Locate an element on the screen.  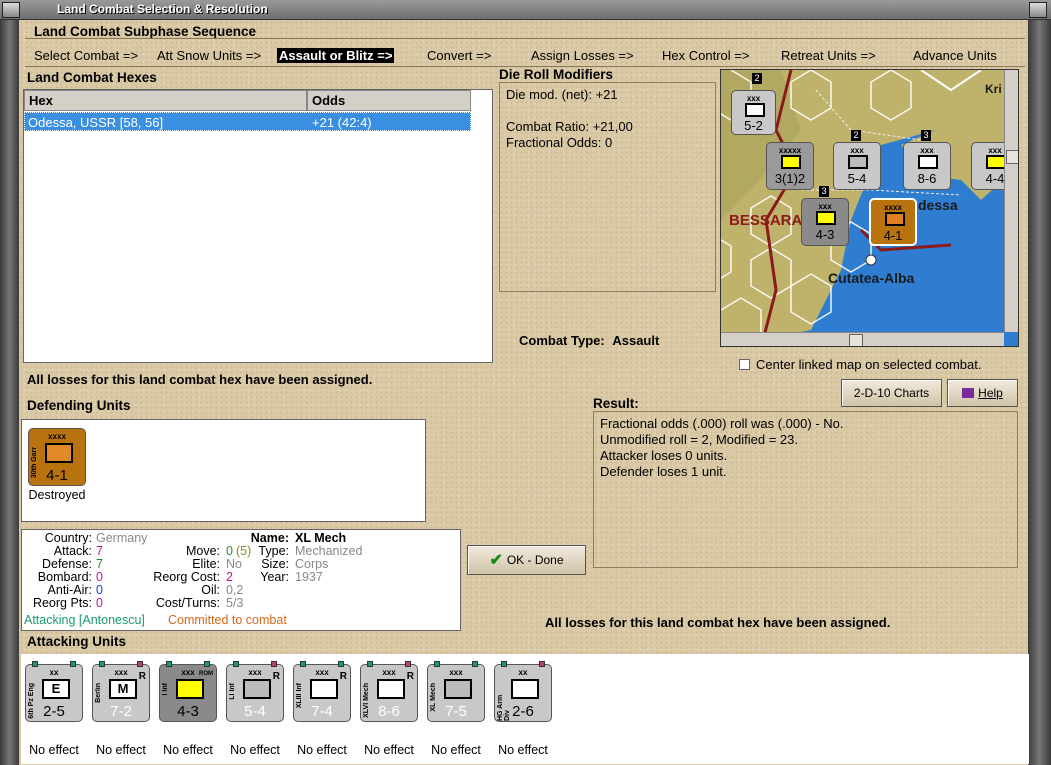
result-line: Defender loses 1 unit. is located at coordinates (663, 471).